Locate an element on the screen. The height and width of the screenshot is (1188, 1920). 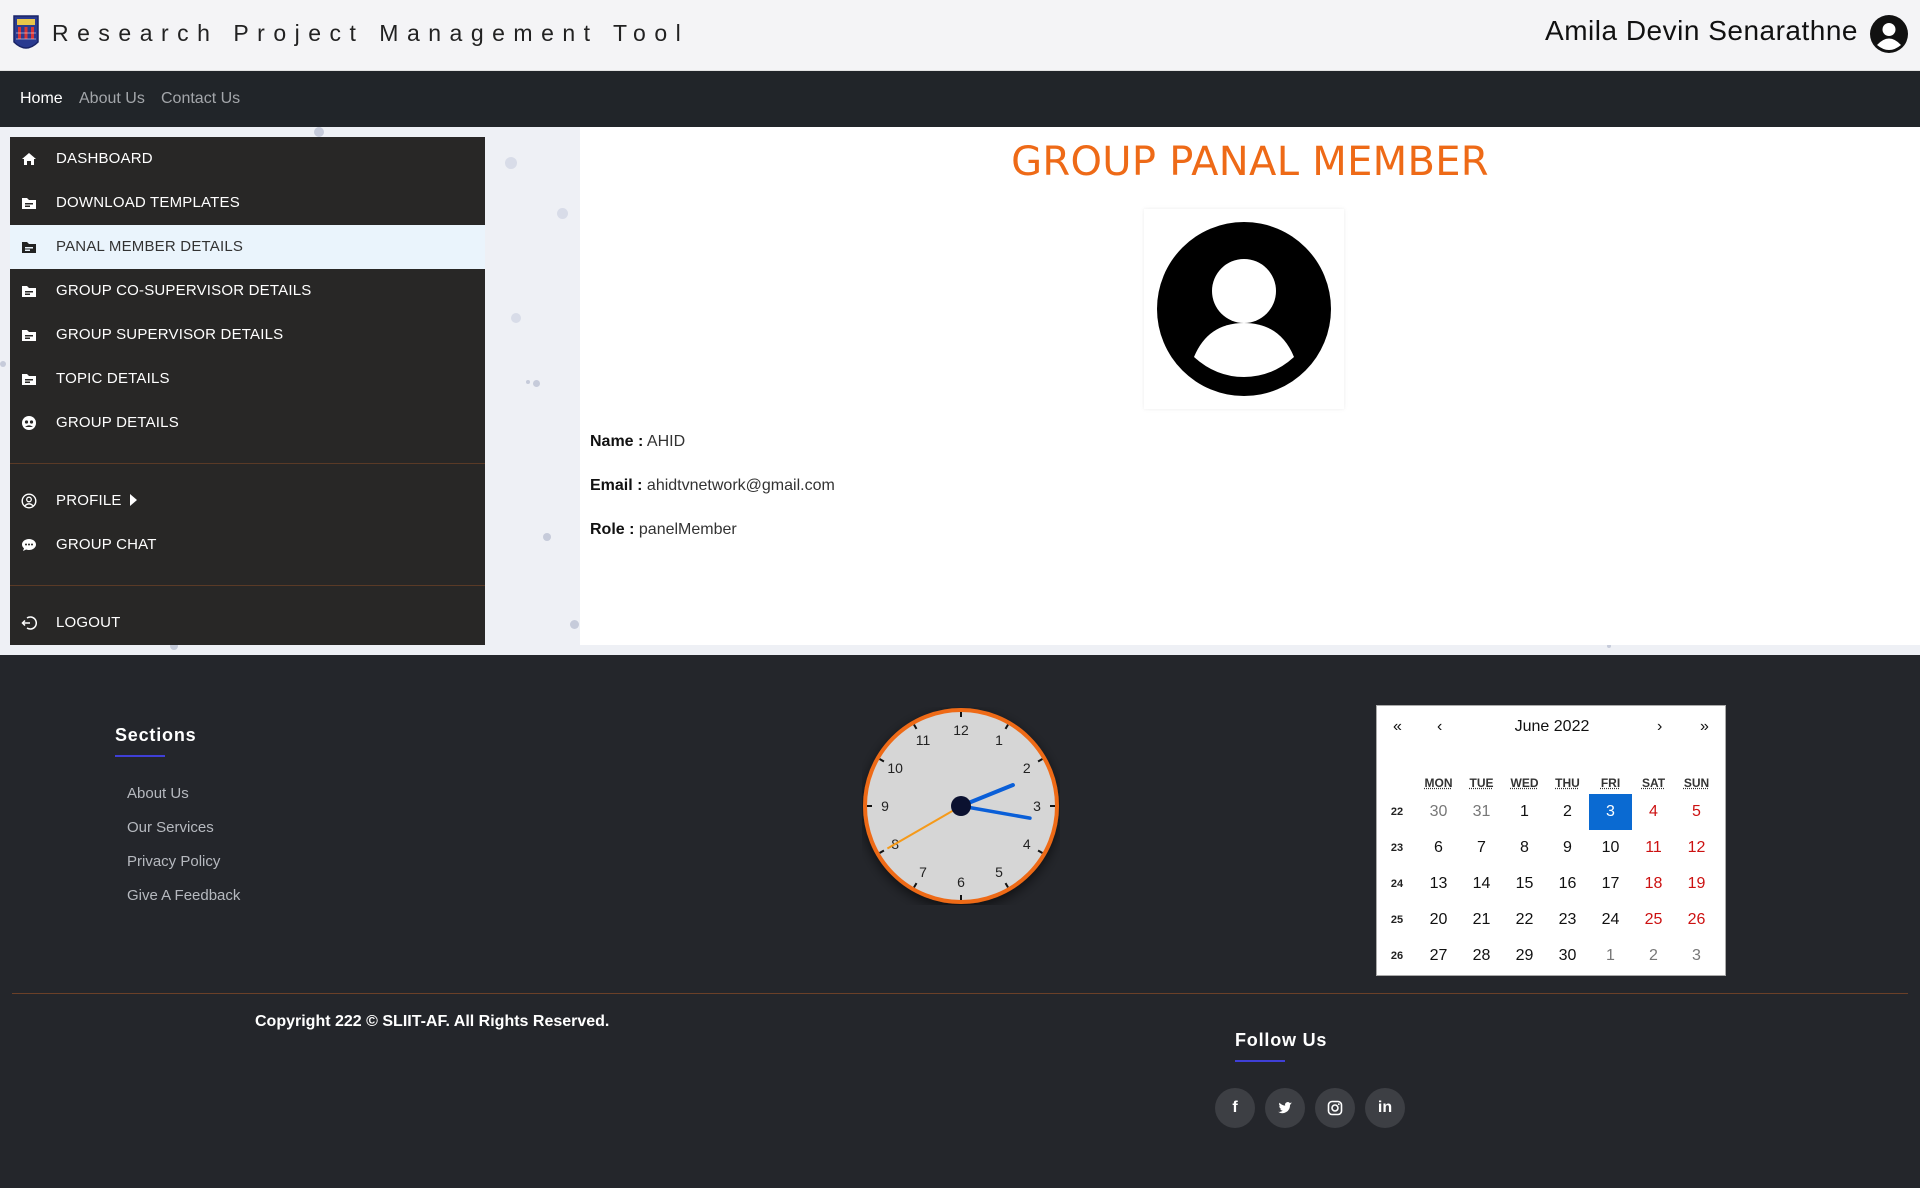
calendar-day: 21 is located at coordinates (1481, 920).